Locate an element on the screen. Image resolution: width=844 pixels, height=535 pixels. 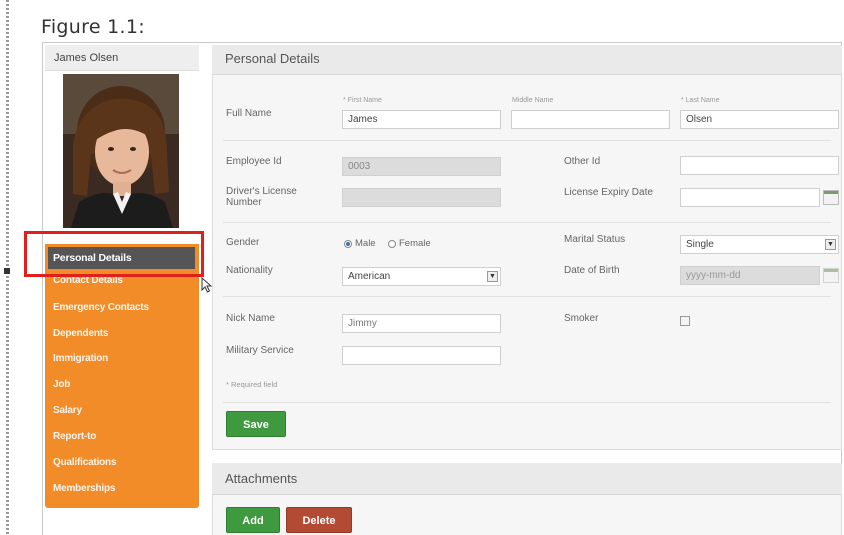
marital-status-select: Single ▼ is located at coordinates (759, 244).